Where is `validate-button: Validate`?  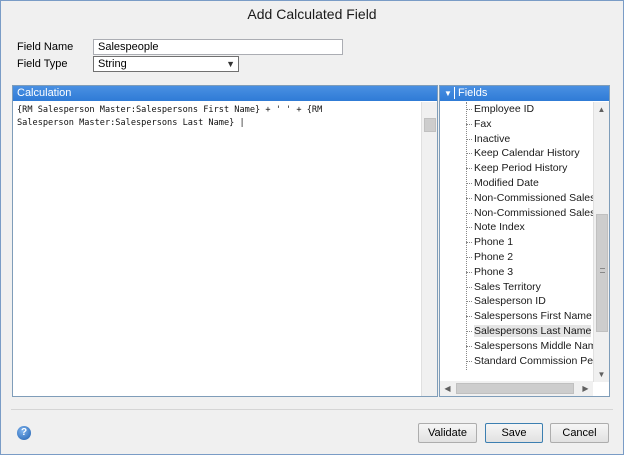
validate-button: Validate is located at coordinates (447, 433).